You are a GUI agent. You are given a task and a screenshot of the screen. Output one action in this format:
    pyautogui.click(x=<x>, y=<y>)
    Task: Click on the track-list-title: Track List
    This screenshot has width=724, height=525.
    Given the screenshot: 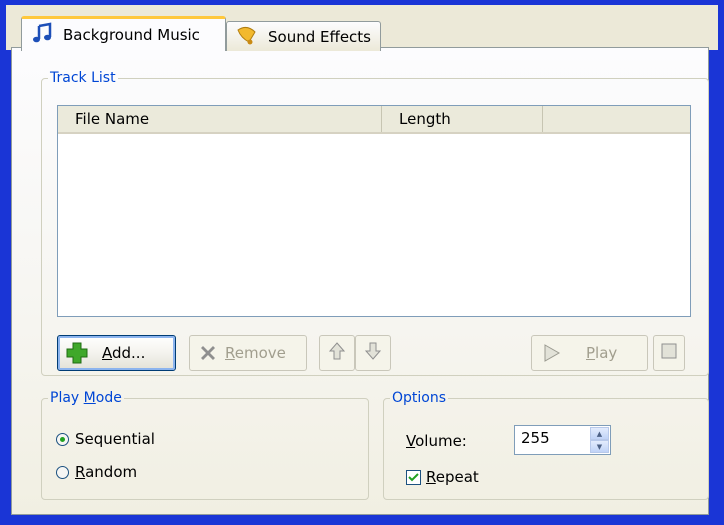 What is the action you would take?
    pyautogui.click(x=83, y=78)
    